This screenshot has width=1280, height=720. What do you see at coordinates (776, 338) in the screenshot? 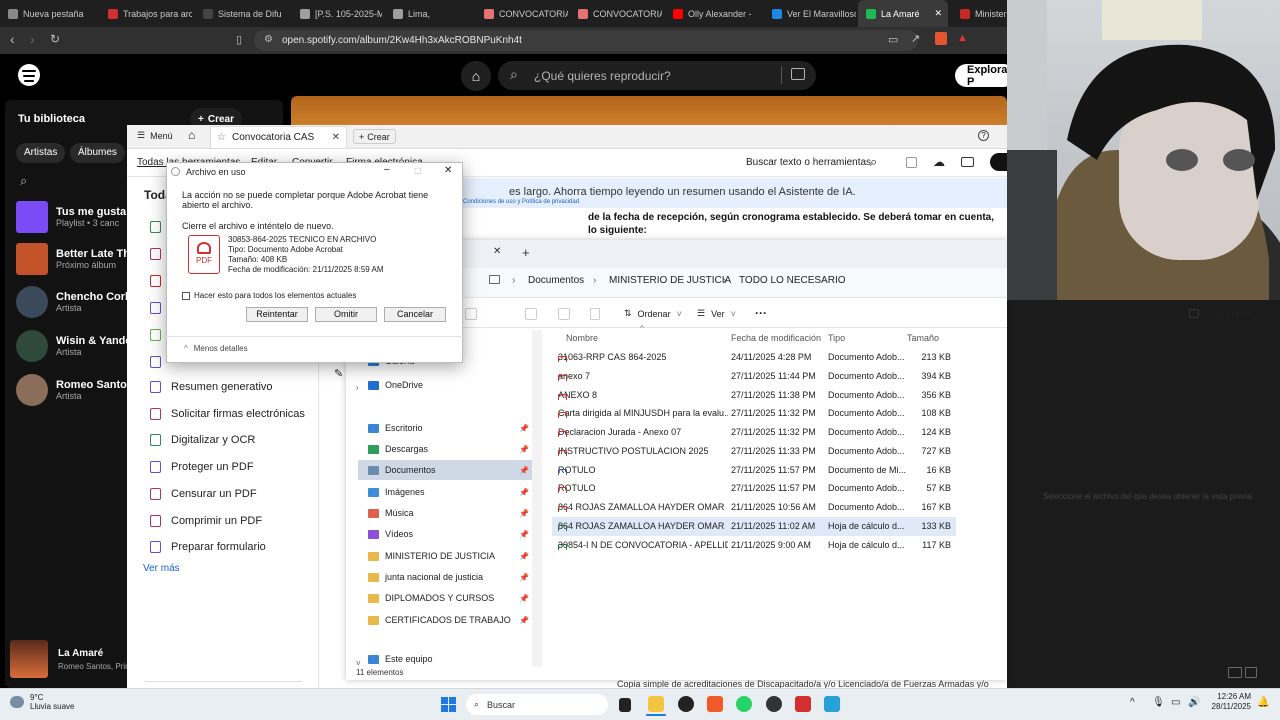
I see `column-date: Fecha de modificación` at bounding box center [776, 338].